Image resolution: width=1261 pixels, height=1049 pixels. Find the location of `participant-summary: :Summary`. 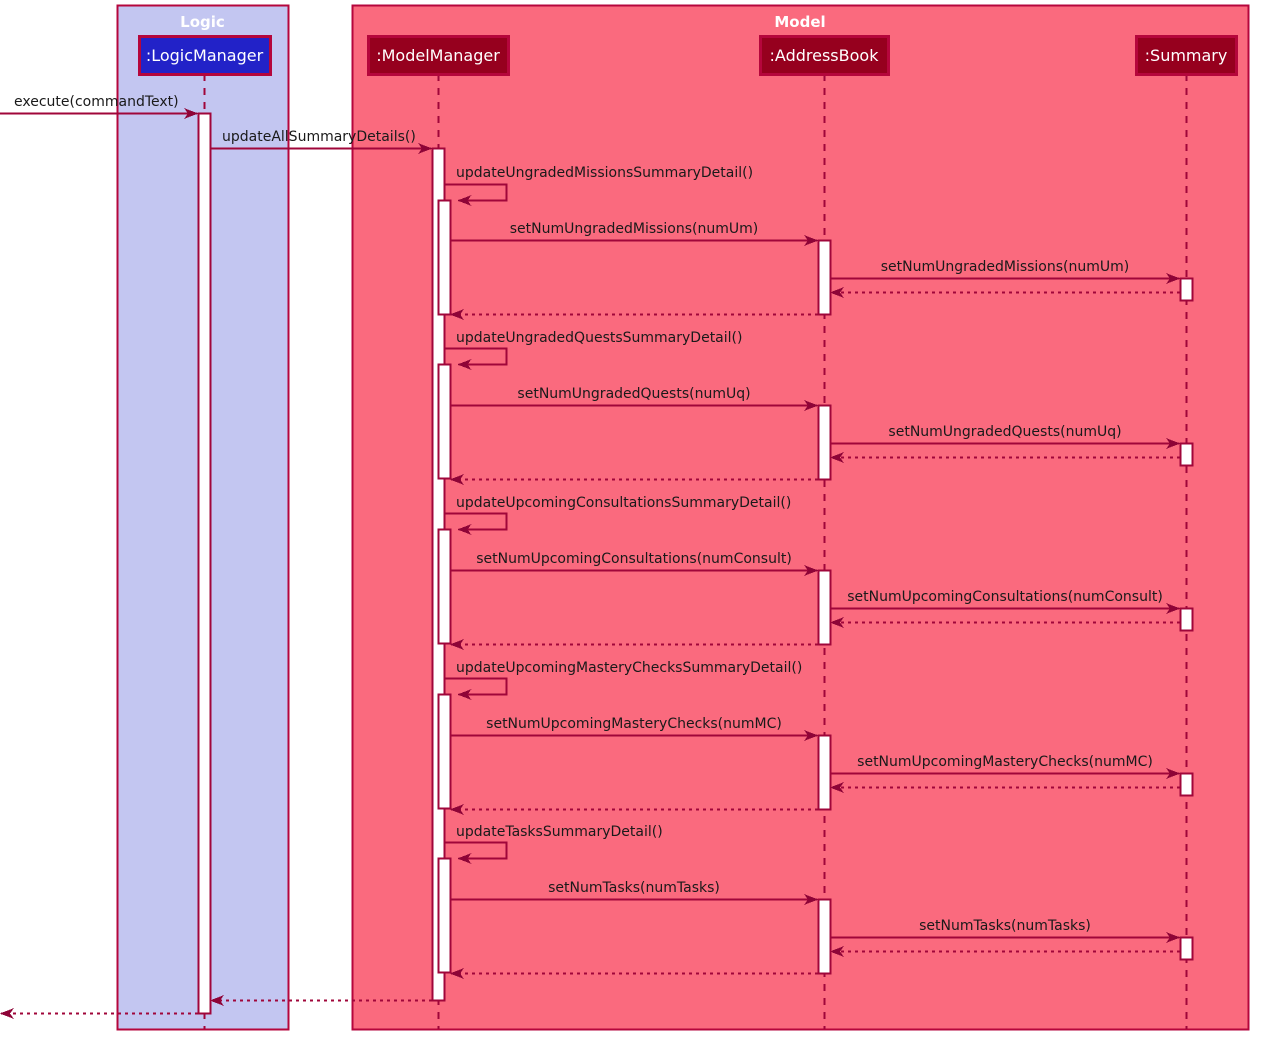

participant-summary: :Summary is located at coordinates (1186, 55).